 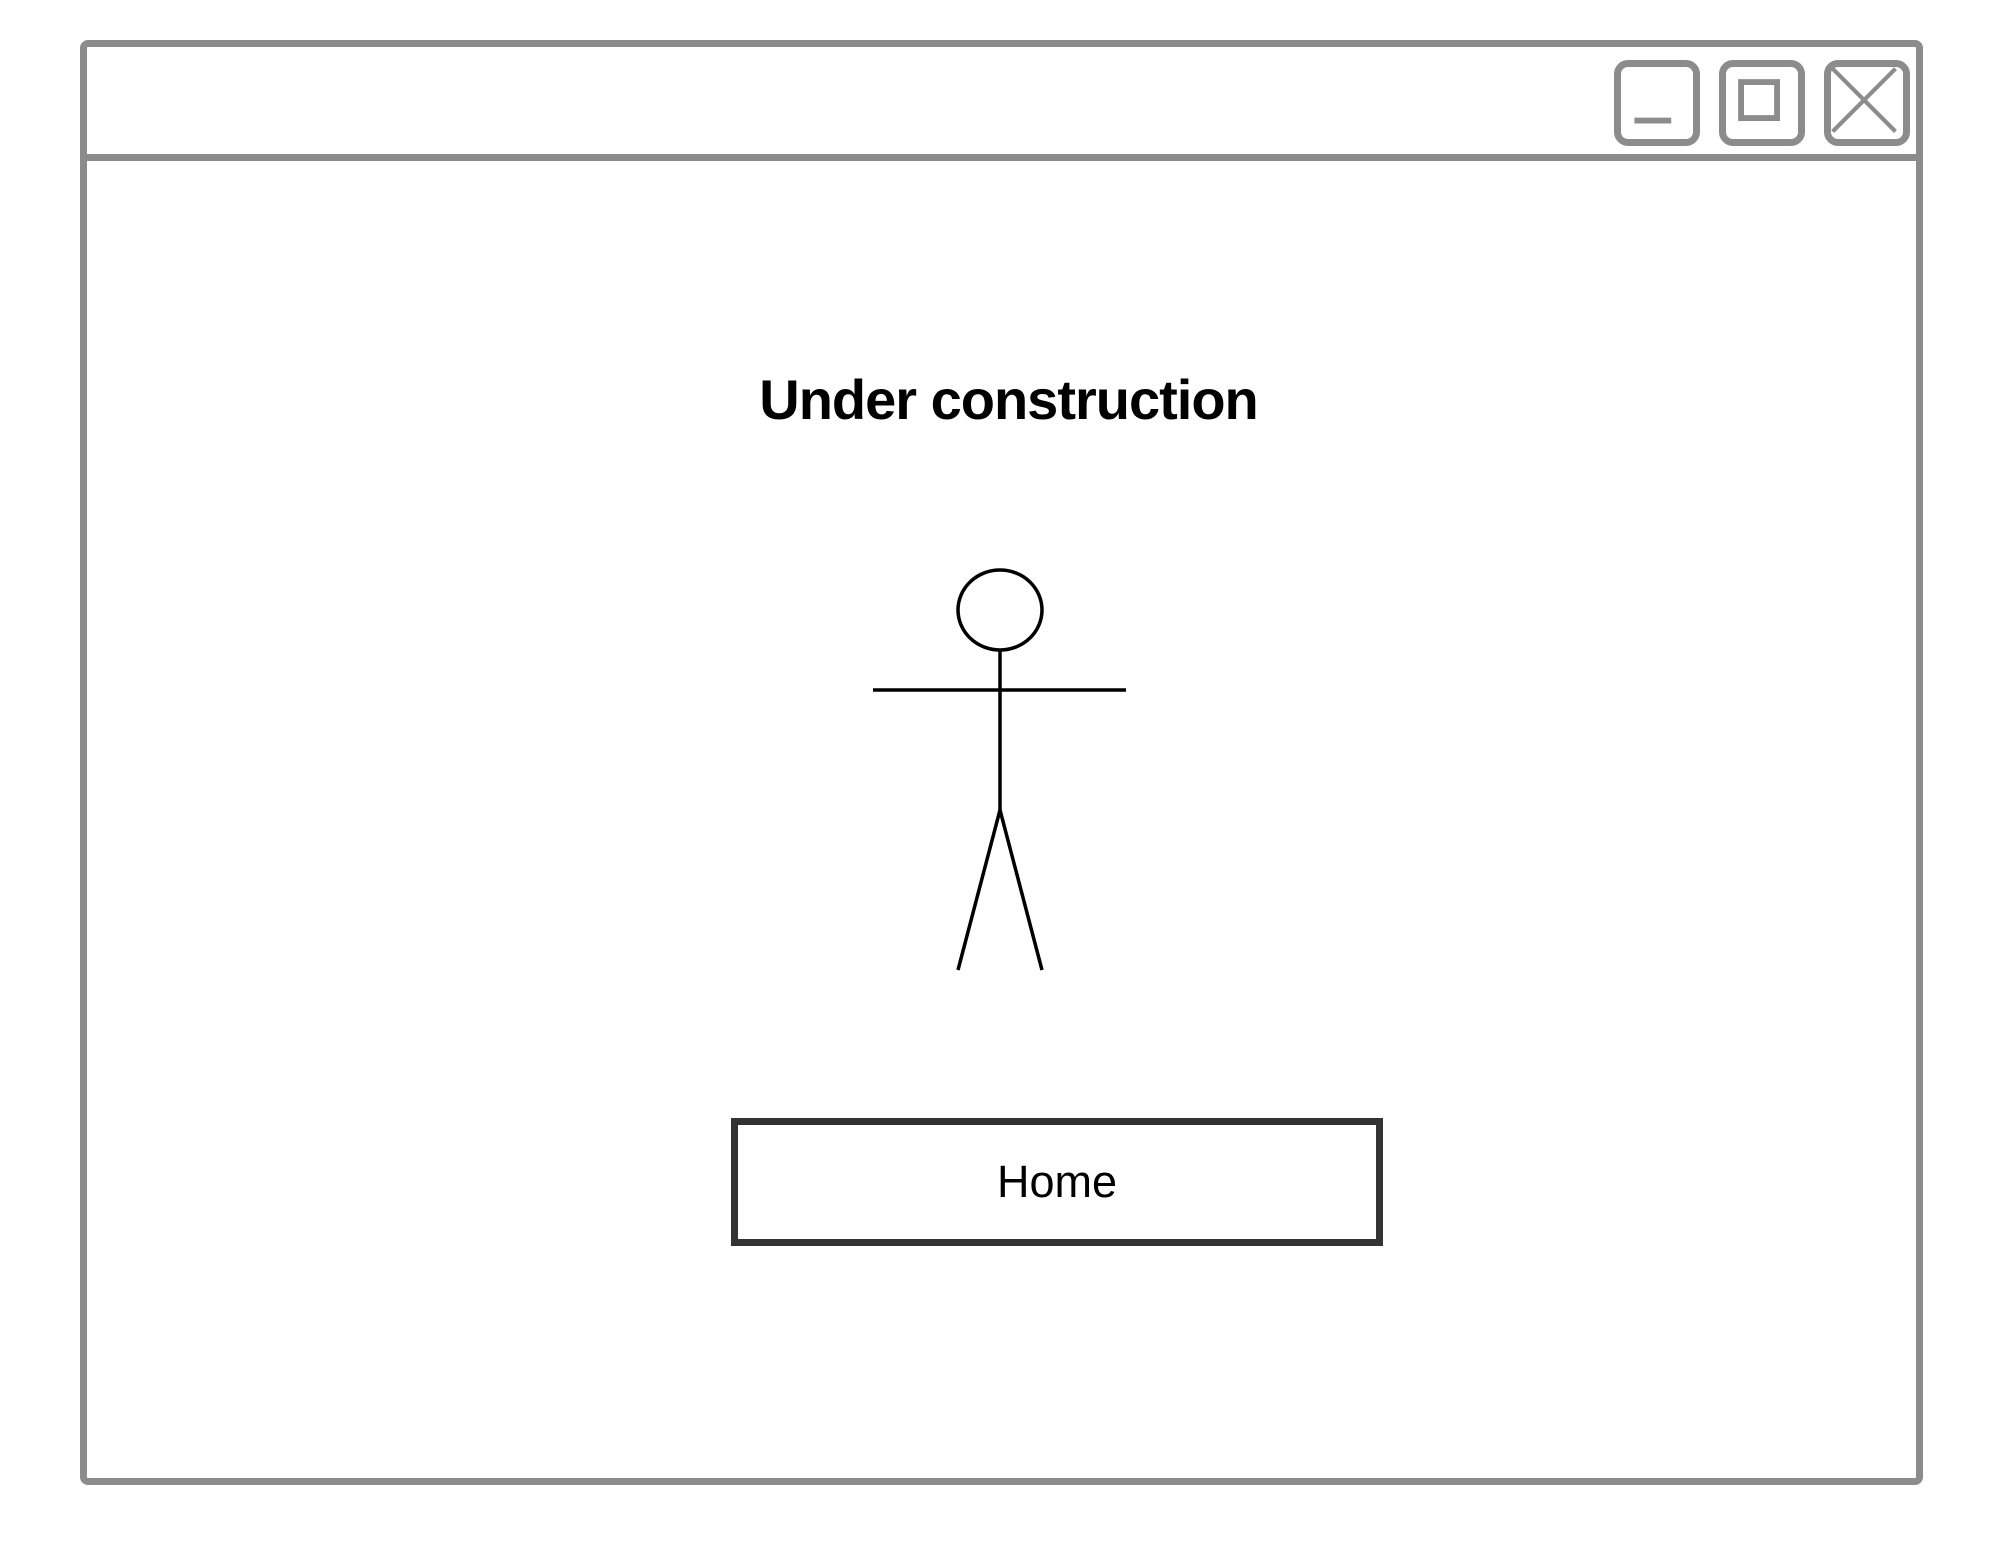 What do you see at coordinates (1653, 120) in the screenshot?
I see `minimize-icon` at bounding box center [1653, 120].